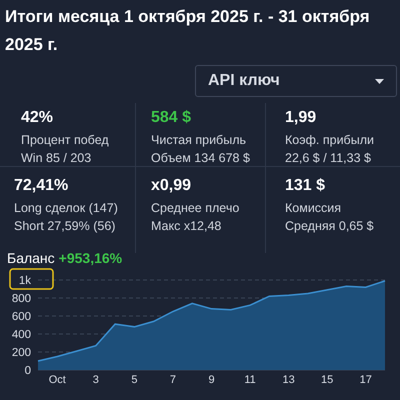  Describe the element at coordinates (56, 158) in the screenshot. I see `stat-detail: Win 85 / 203` at that location.